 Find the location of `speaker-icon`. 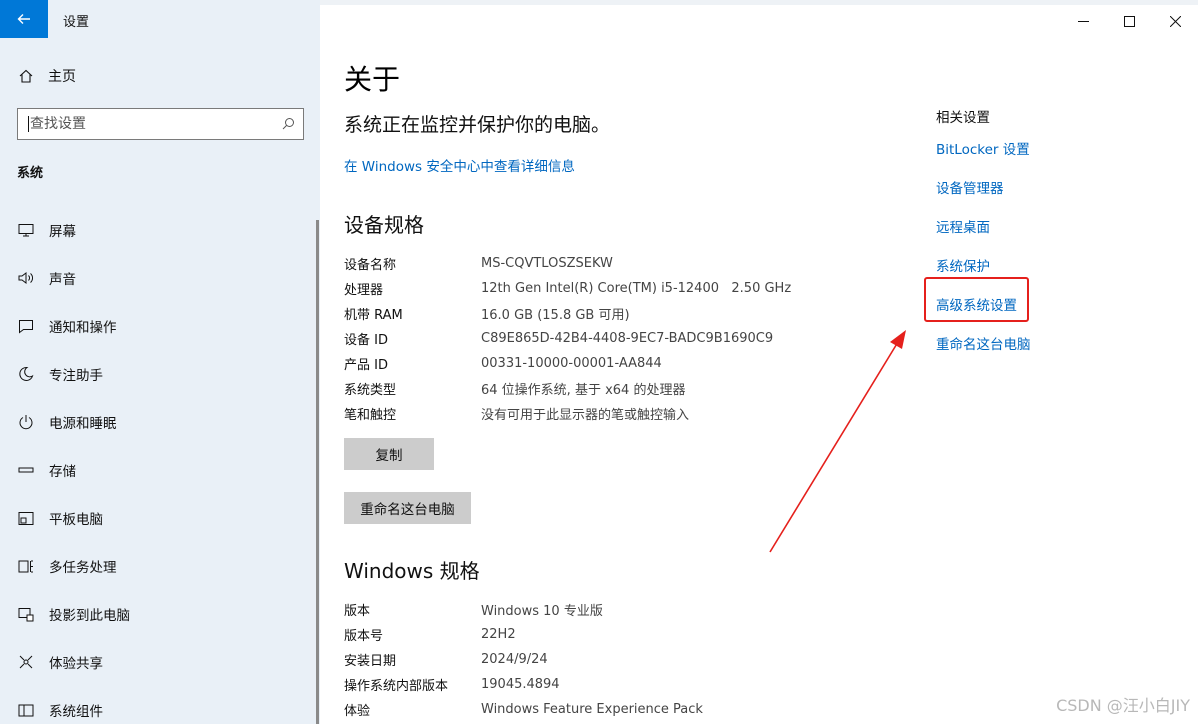

speaker-icon is located at coordinates (26, 278).